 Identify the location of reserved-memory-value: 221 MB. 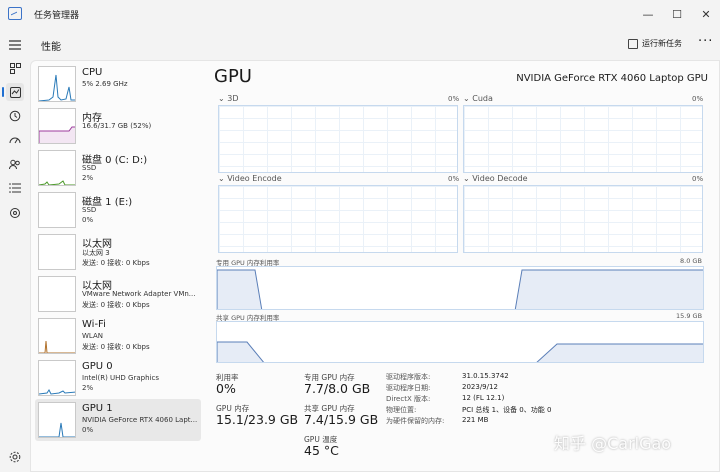
(475, 420).